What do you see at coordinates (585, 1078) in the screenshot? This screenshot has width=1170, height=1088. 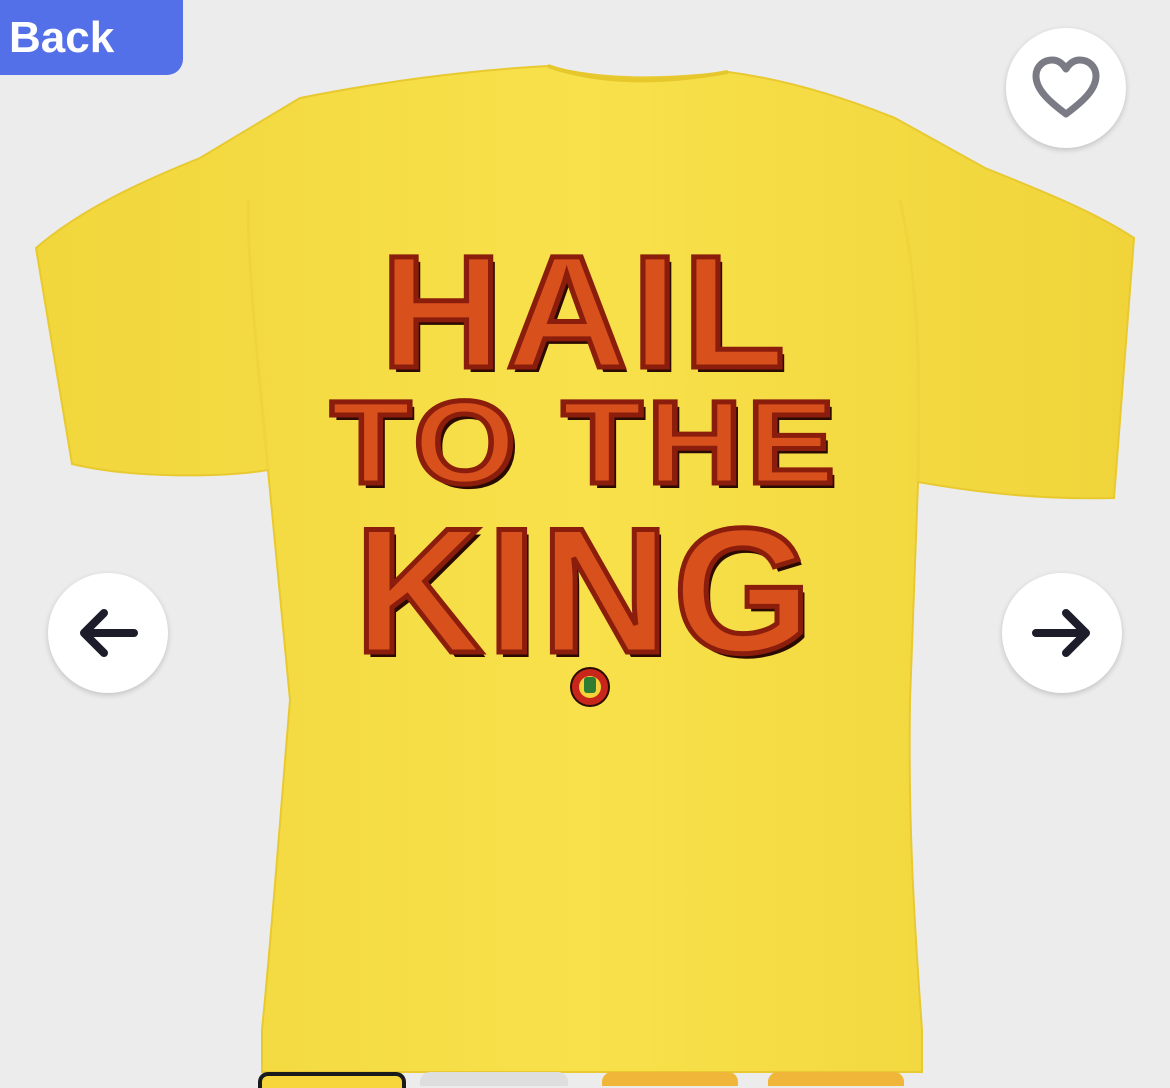 I see `thumbnail-strip` at bounding box center [585, 1078].